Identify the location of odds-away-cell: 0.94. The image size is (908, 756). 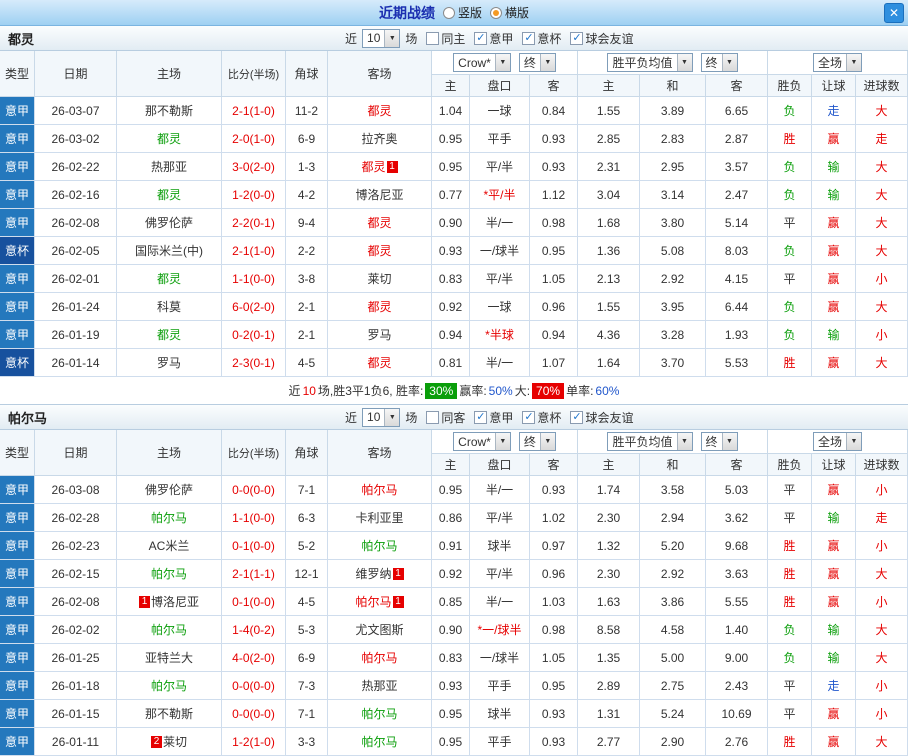
(554, 335).